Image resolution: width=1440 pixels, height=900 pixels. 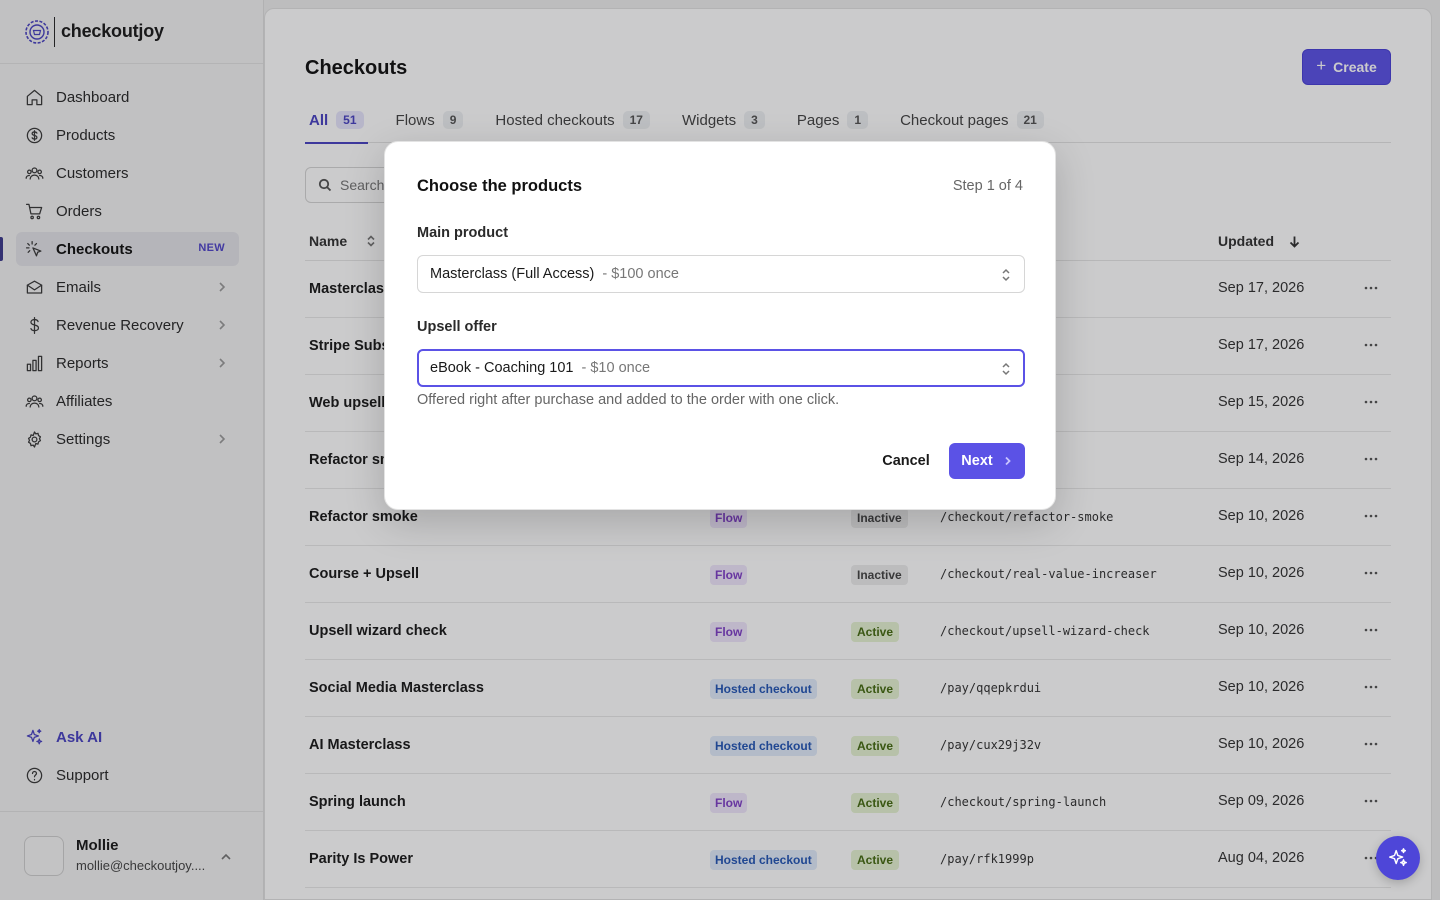 I want to click on sparkles-icon, so click(x=1398, y=857).